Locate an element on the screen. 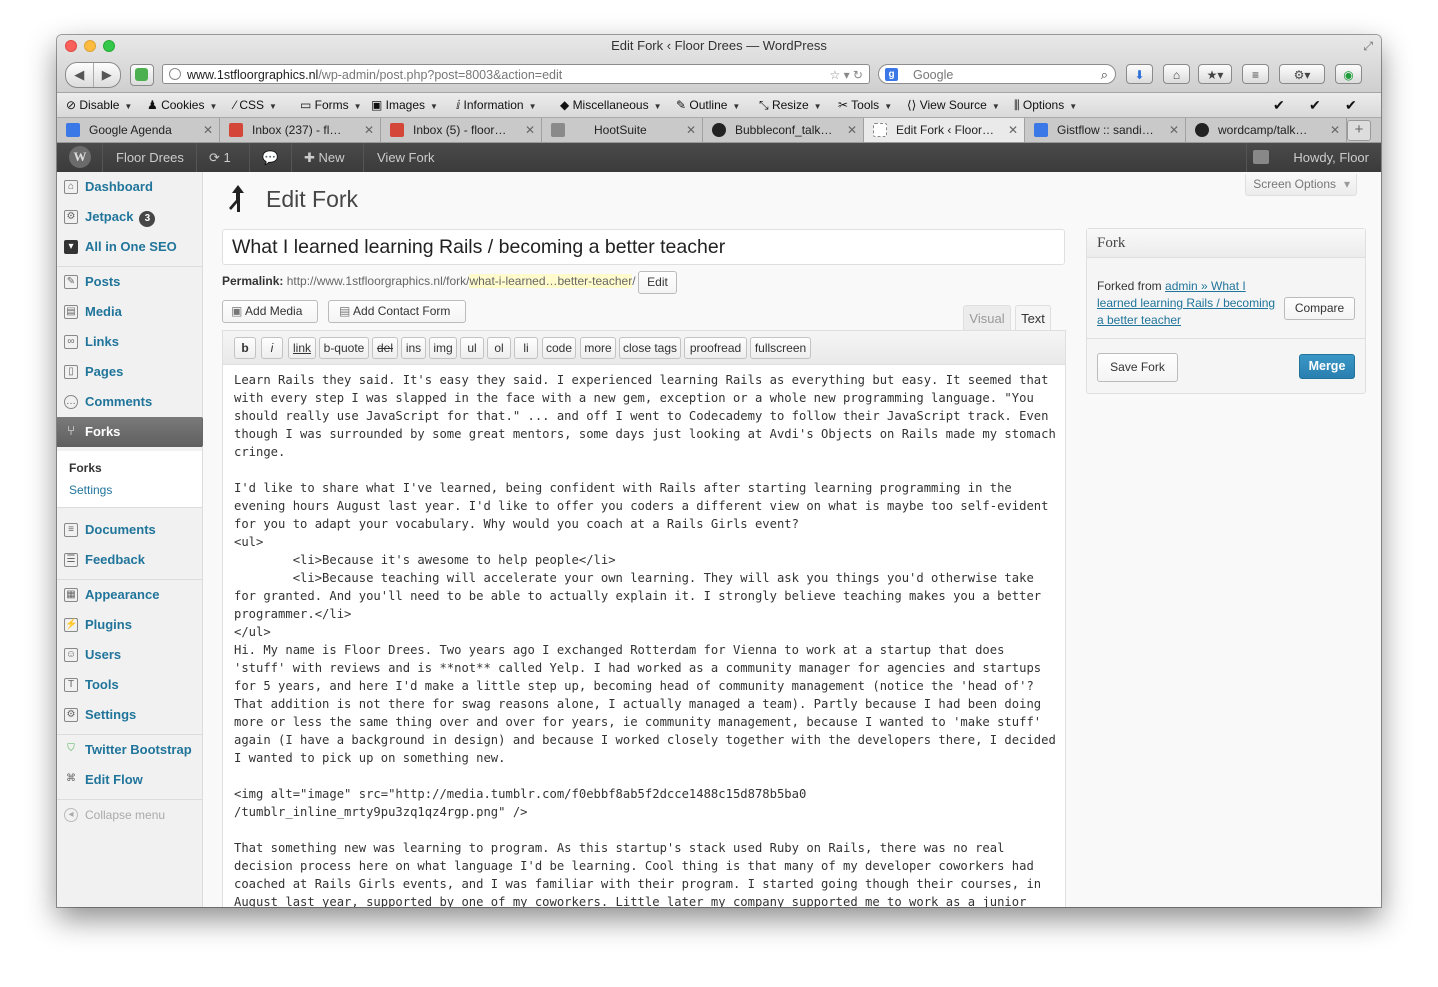 The image size is (1438, 987). notification-icon is located at coordinates (1261, 157).